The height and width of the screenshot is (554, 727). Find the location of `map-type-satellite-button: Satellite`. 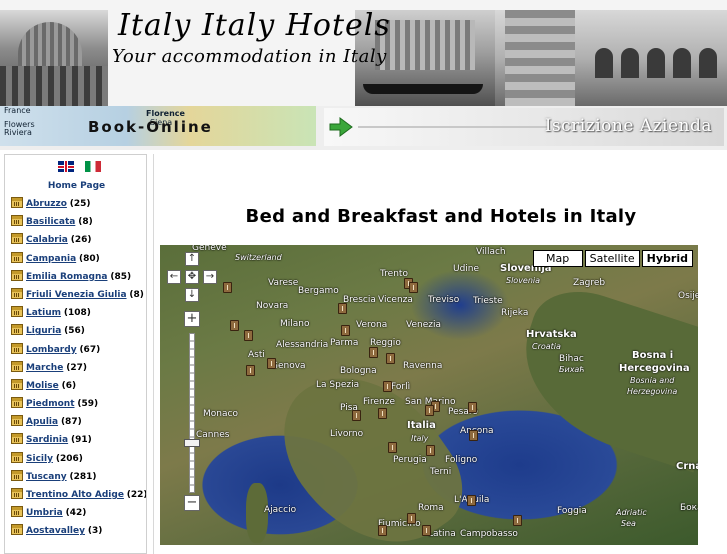

map-type-satellite-button: Satellite is located at coordinates (612, 258).